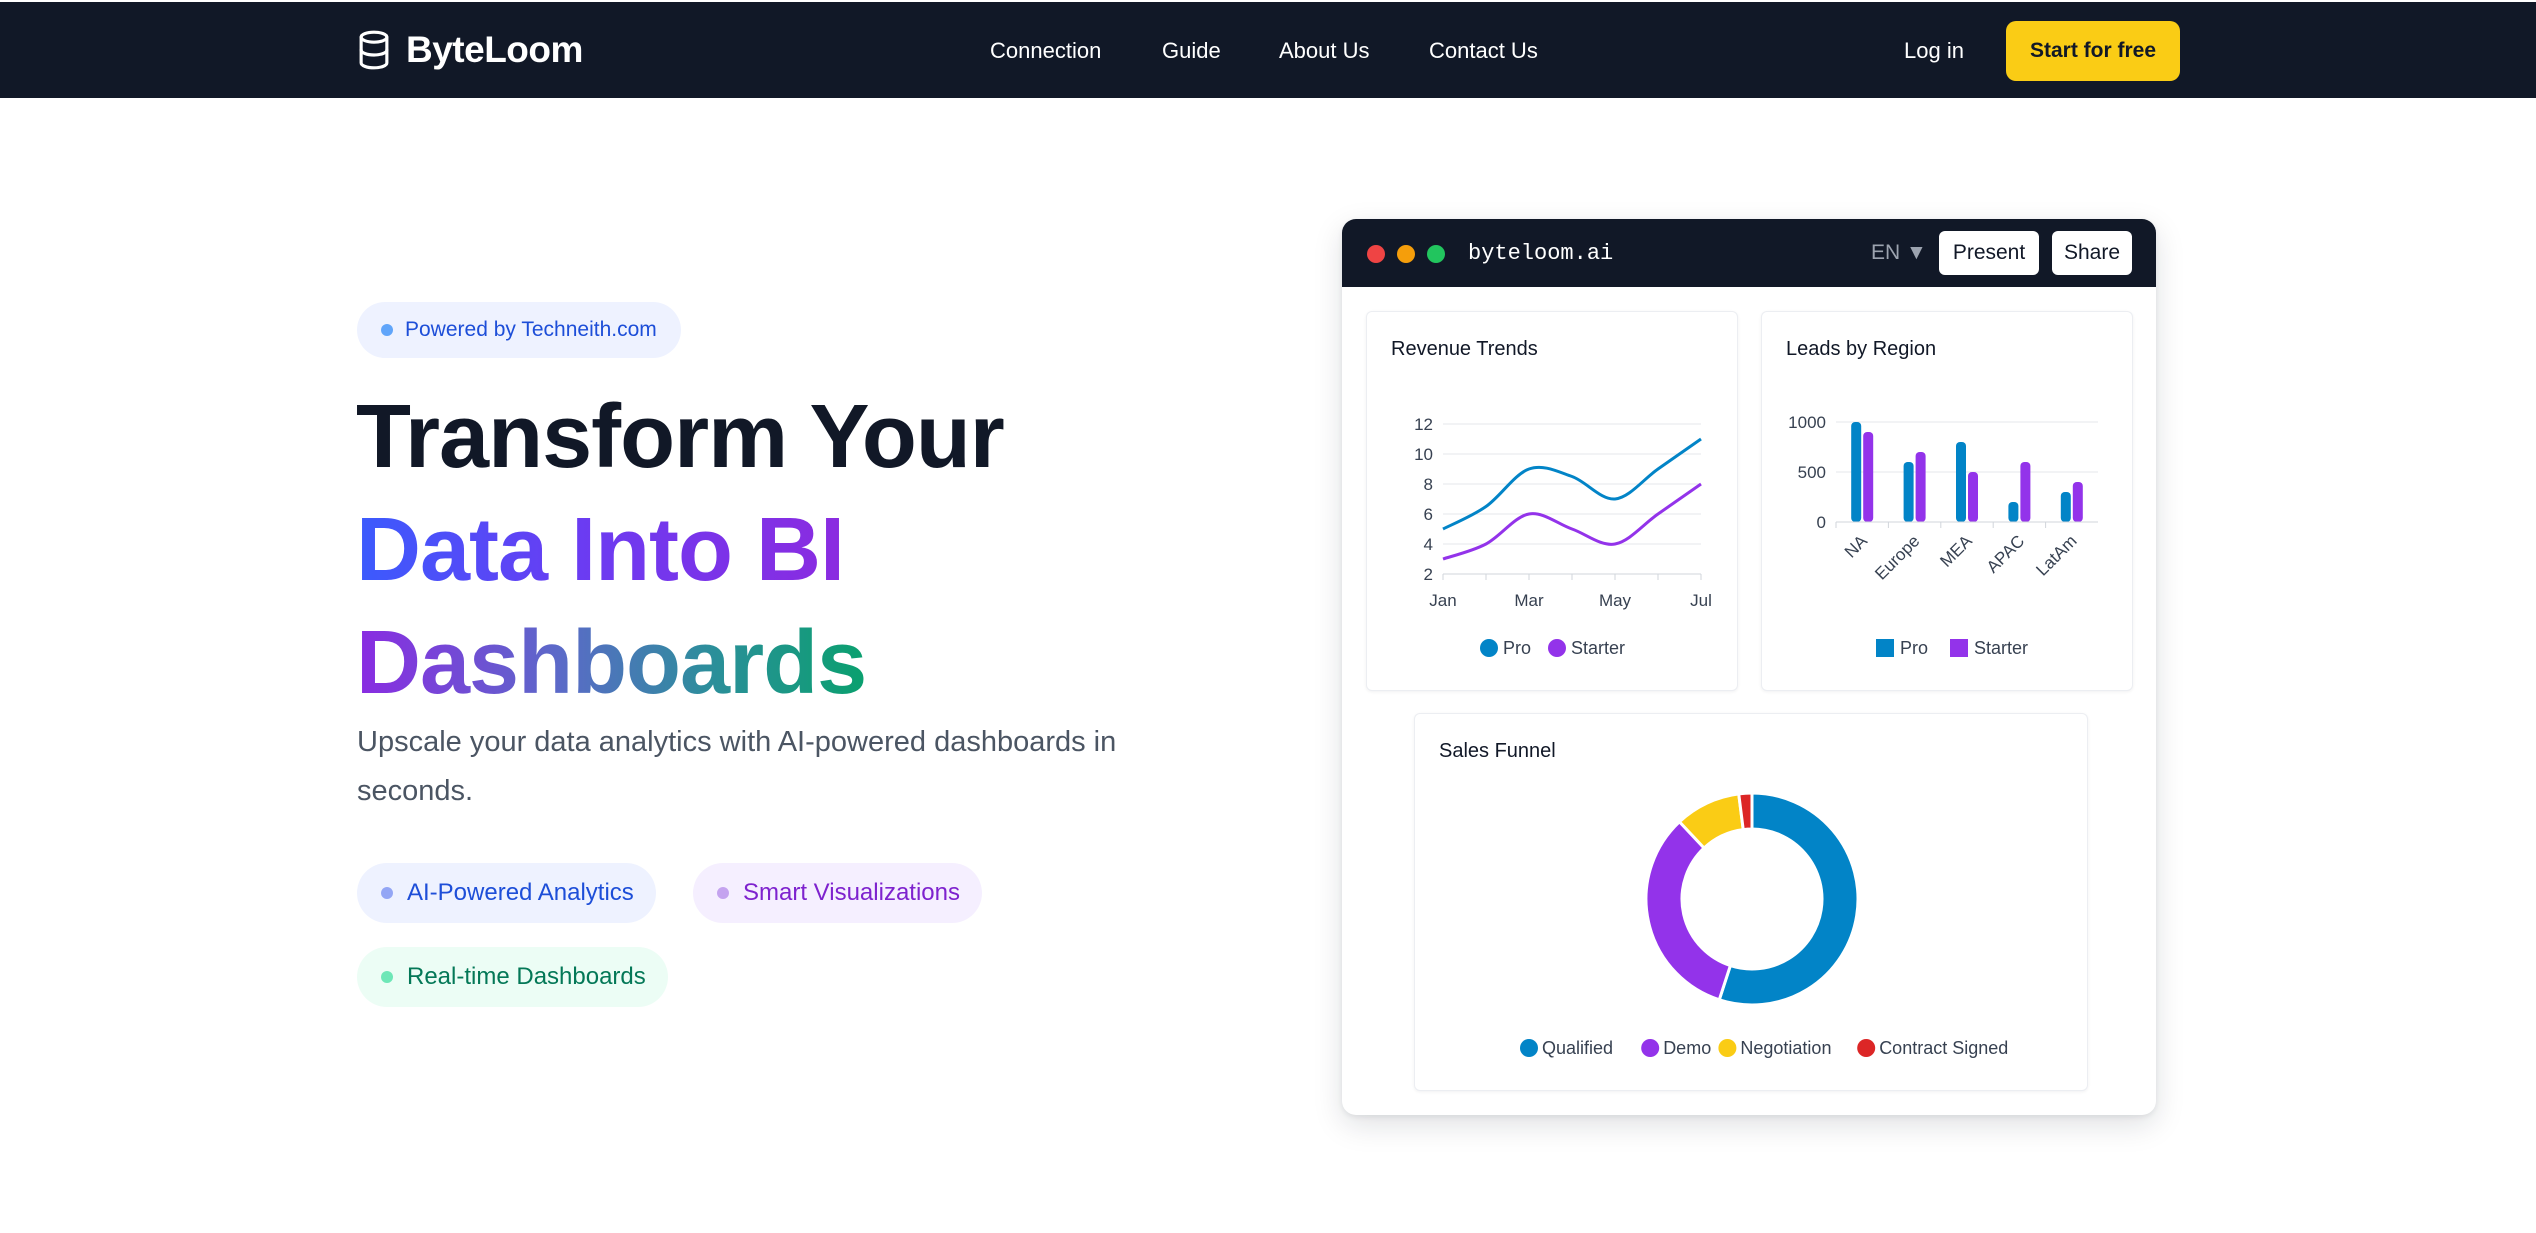 The width and height of the screenshot is (2536, 1233). I want to click on y-tick-label: 6, so click(1428, 514).